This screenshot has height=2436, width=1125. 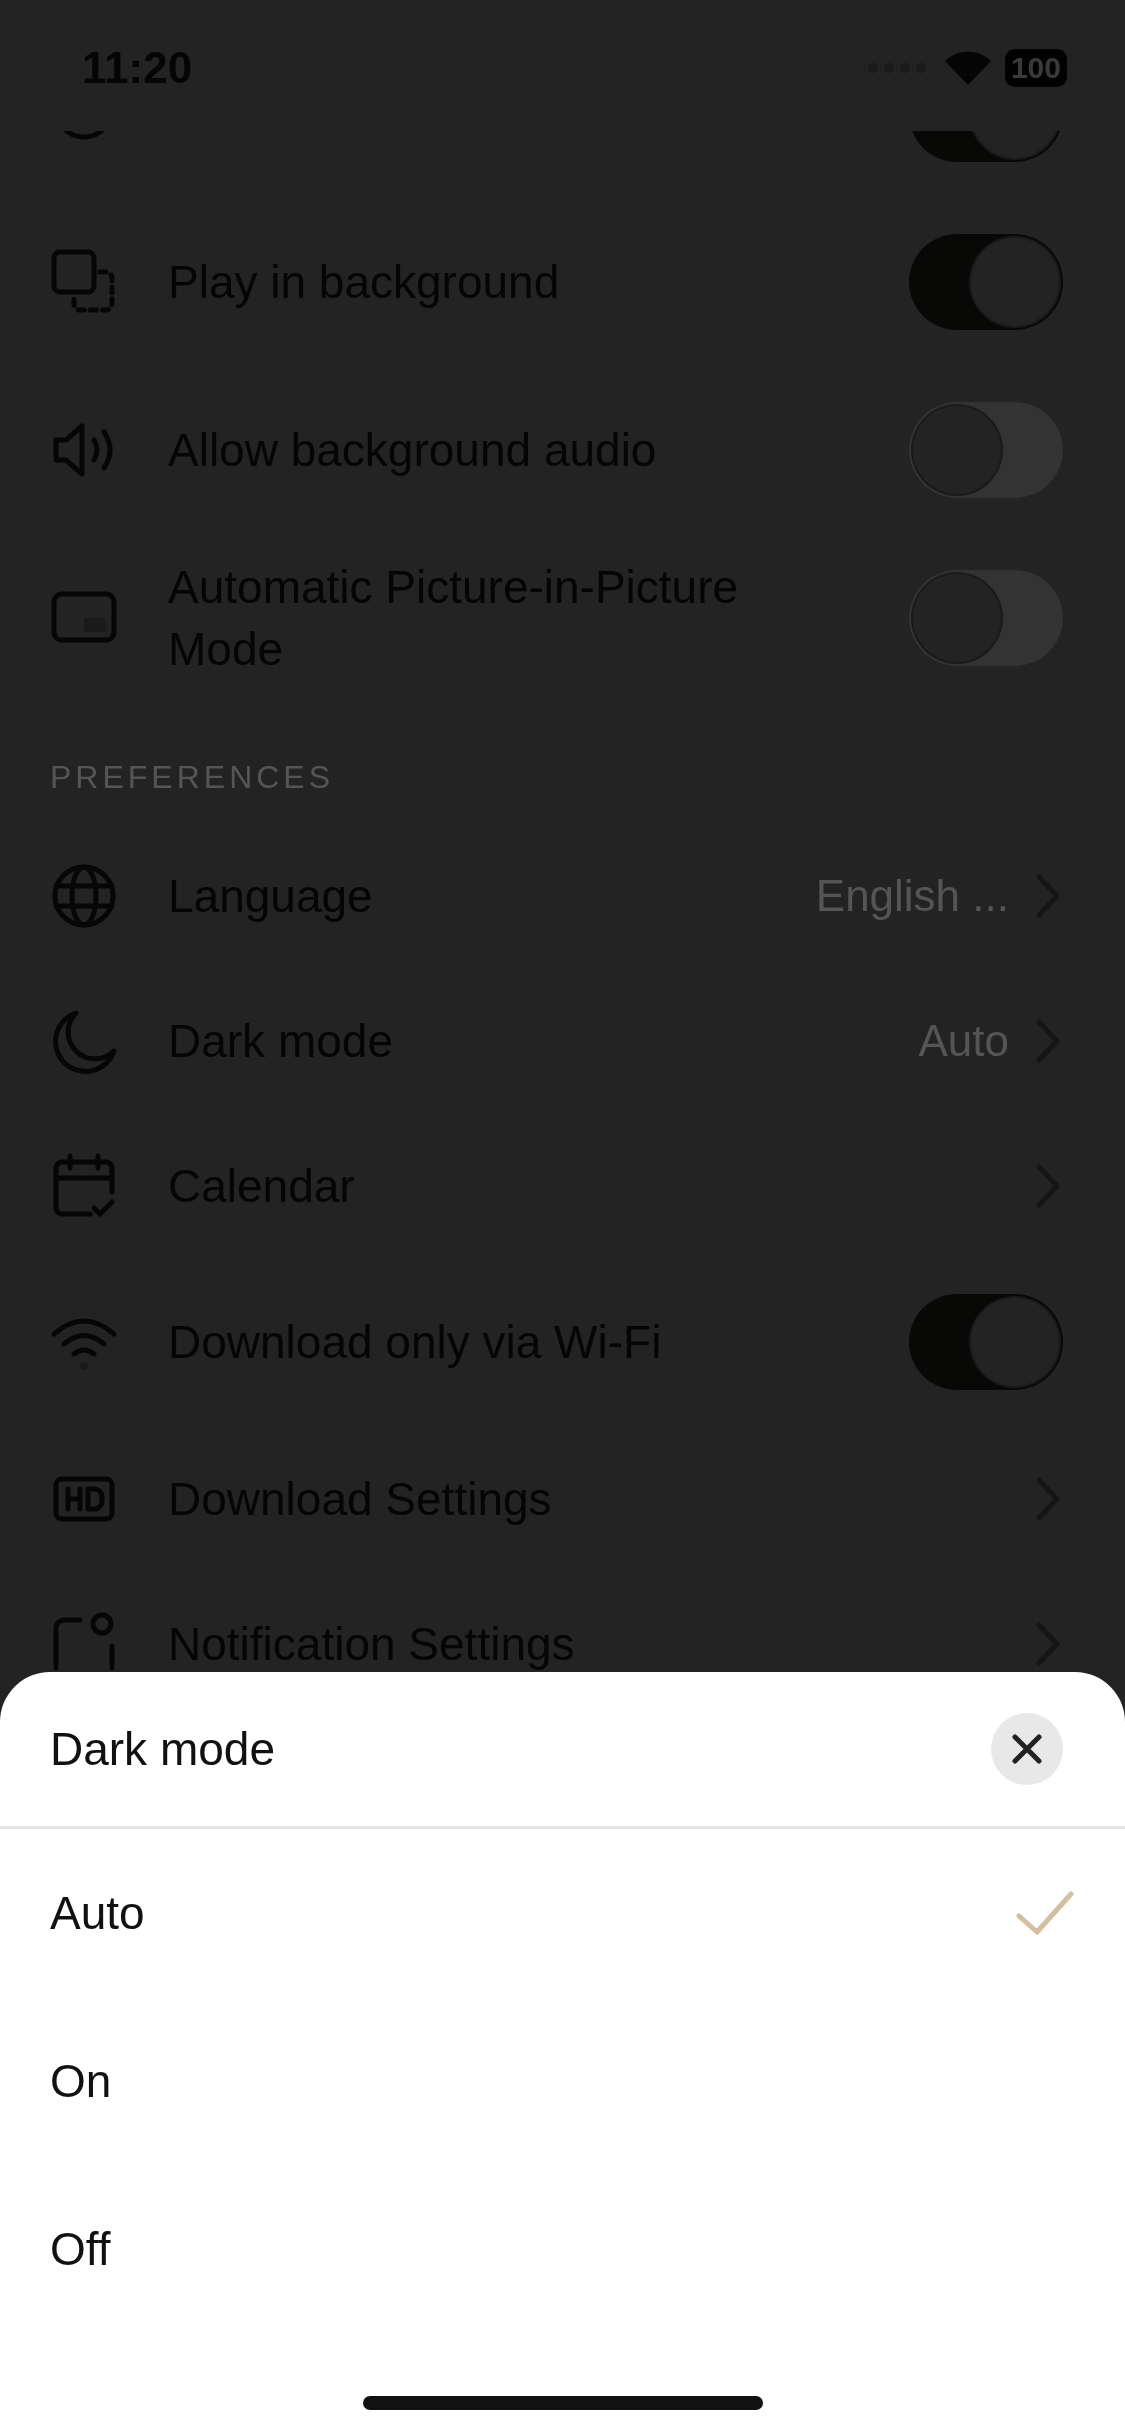 I want to click on option-item: On, so click(x=562, y=2081).